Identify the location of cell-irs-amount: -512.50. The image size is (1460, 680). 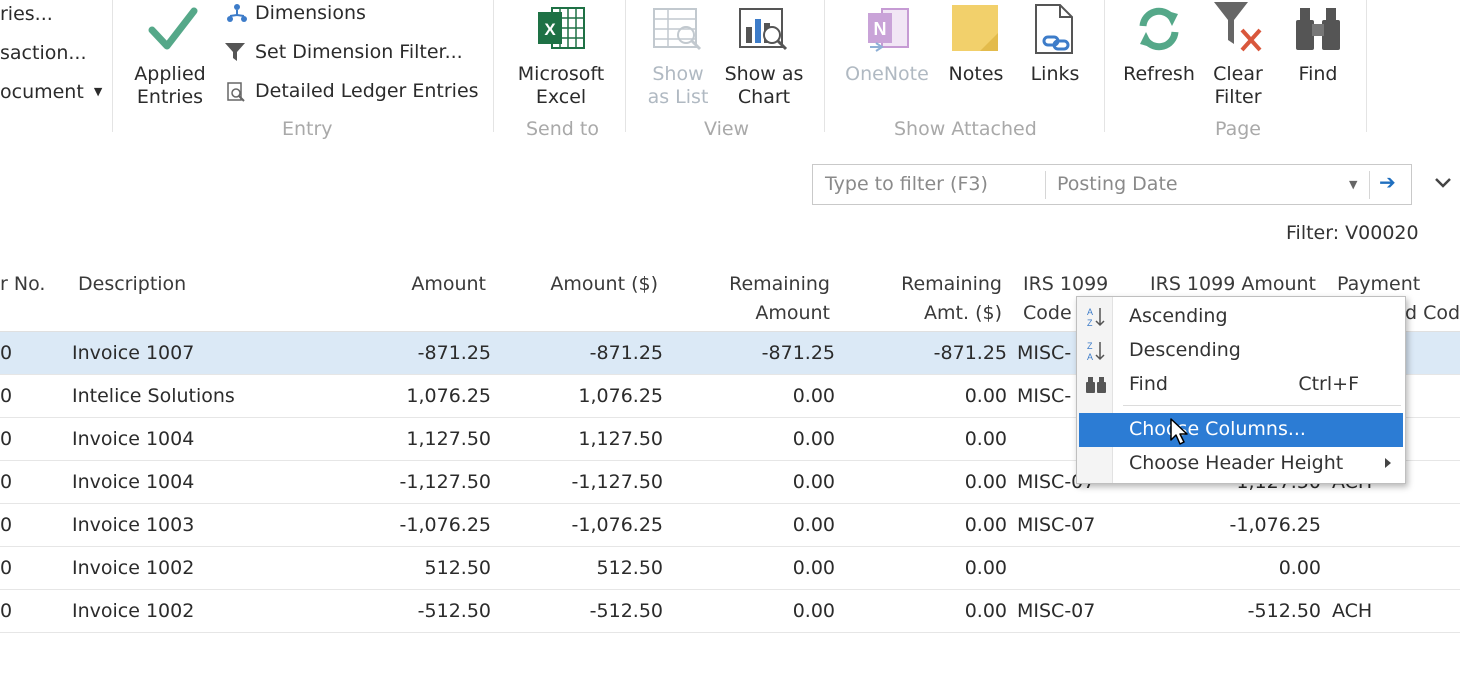
(1284, 611).